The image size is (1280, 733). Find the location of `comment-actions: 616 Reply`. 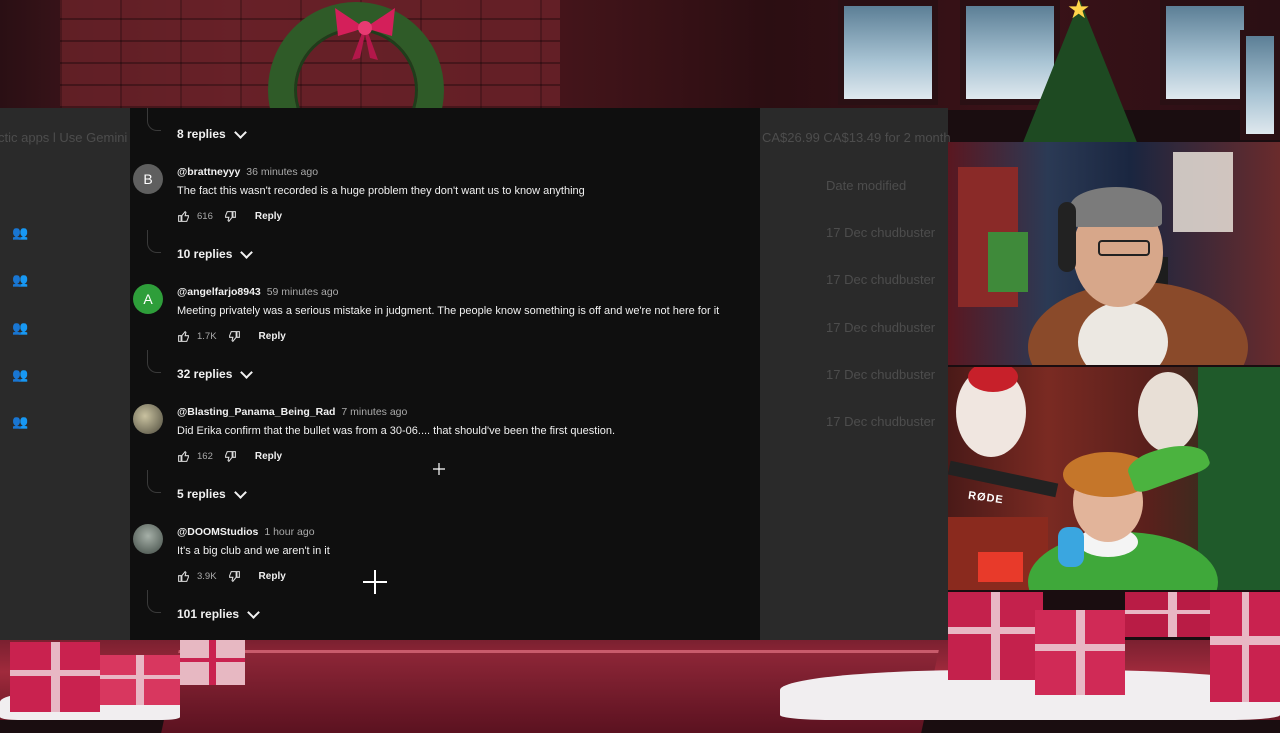

comment-actions: 616 Reply is located at coordinates (229, 216).